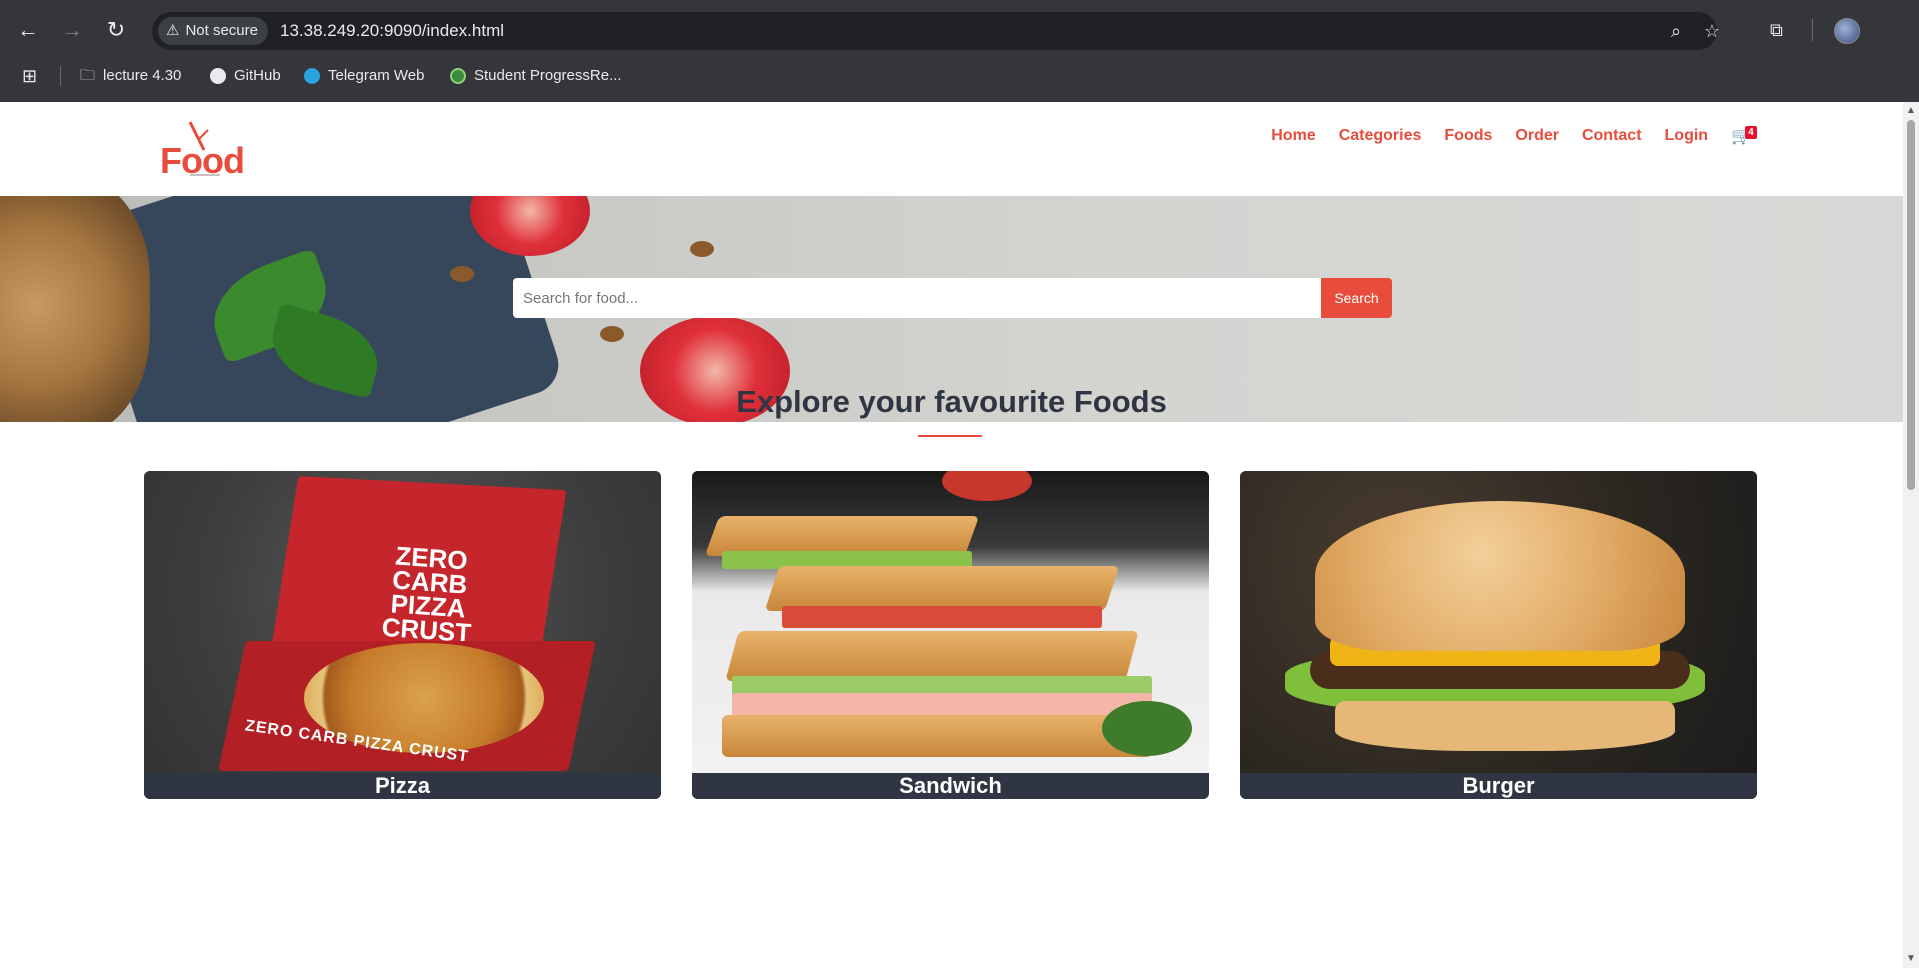 This screenshot has height=968, width=1919. I want to click on pizza-box-lid-text: ZERO CARB PIZZA CRUST, so click(426, 594).